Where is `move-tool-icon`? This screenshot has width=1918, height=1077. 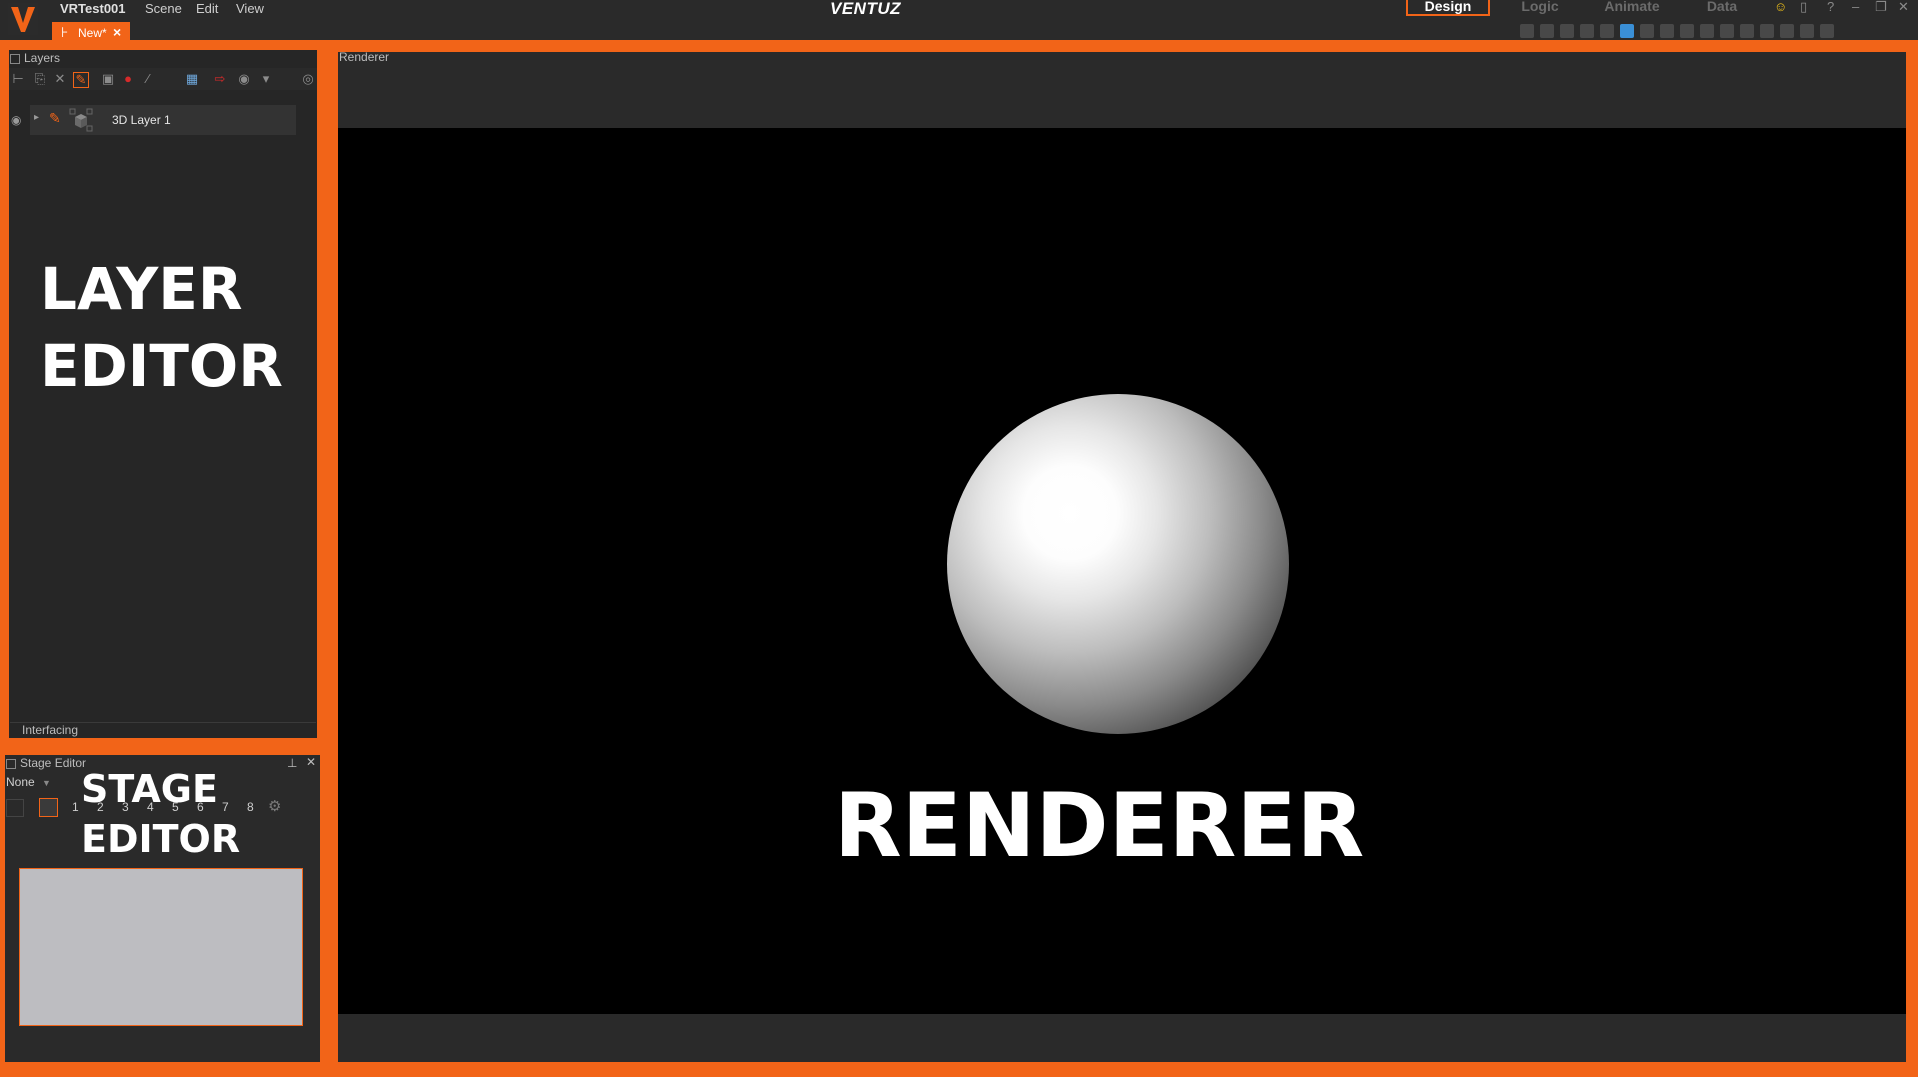 move-tool-icon is located at coordinates (1727, 31).